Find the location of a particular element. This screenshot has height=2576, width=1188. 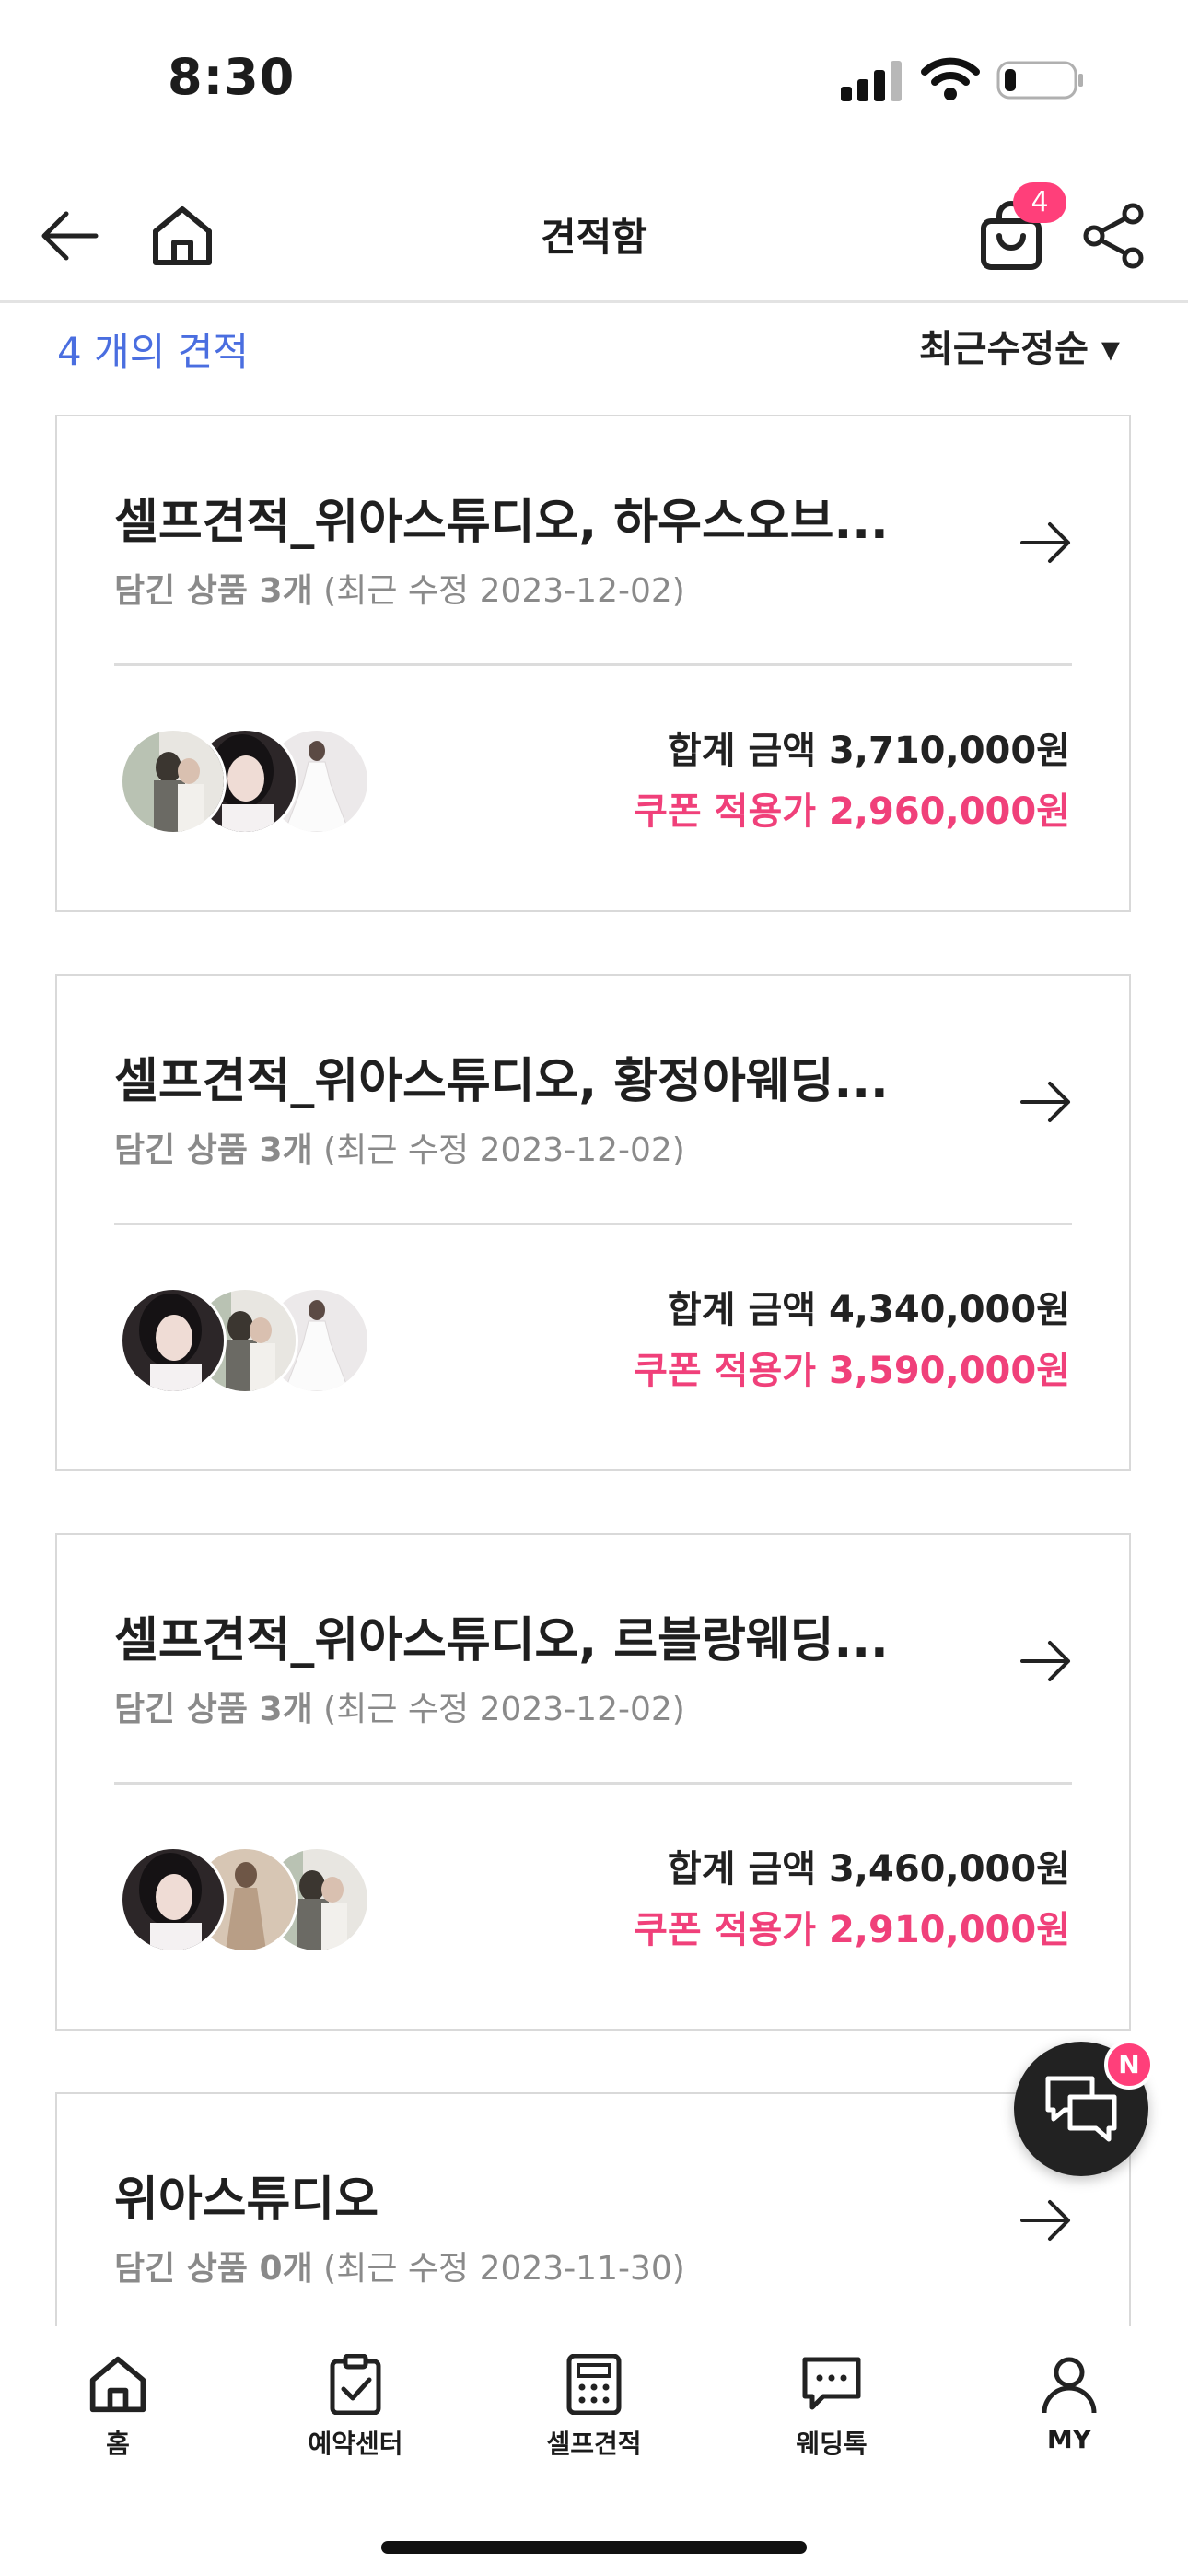

nav-reservation-center: 예약센터 is located at coordinates (355, 2414).